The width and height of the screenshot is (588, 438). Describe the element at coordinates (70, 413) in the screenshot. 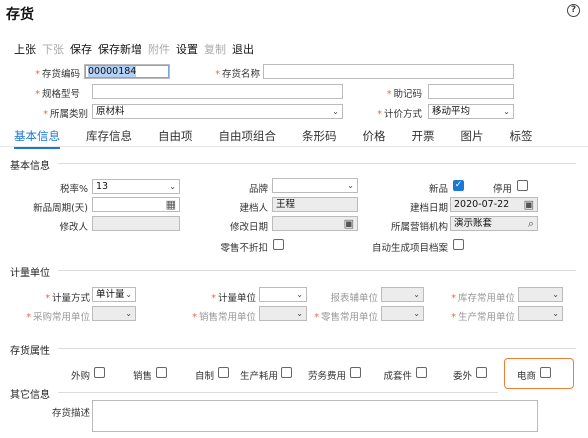

I see `desc-label: 存货描述` at that location.